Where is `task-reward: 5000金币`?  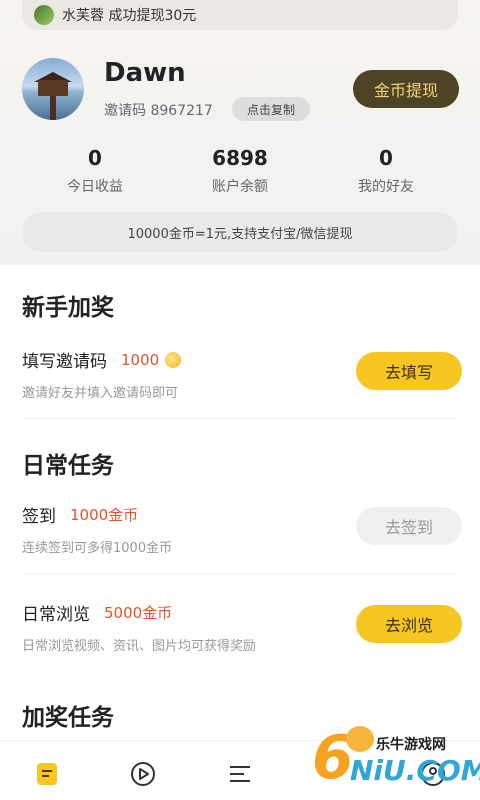
task-reward: 5000金币 is located at coordinates (138, 613).